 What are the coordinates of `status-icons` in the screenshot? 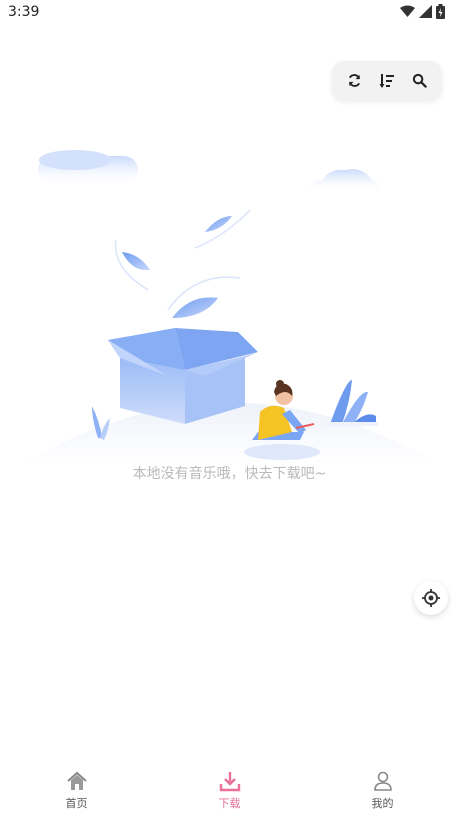 It's located at (422, 11).